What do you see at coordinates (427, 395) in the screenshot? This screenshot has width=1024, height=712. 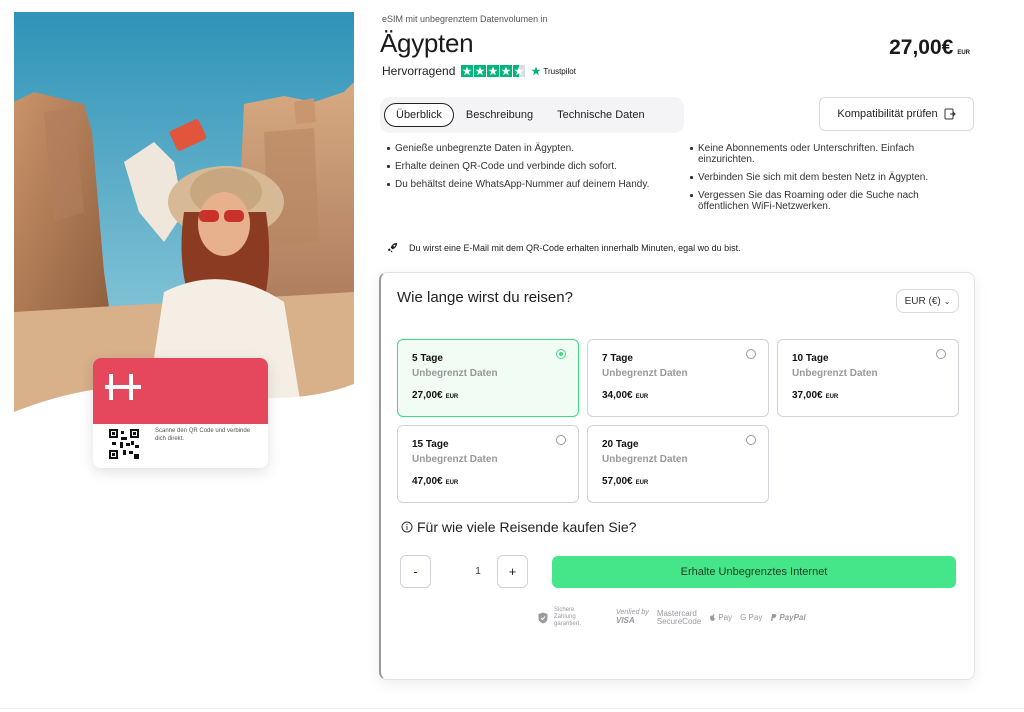 I see `plan-price-value: 27,00€` at bounding box center [427, 395].